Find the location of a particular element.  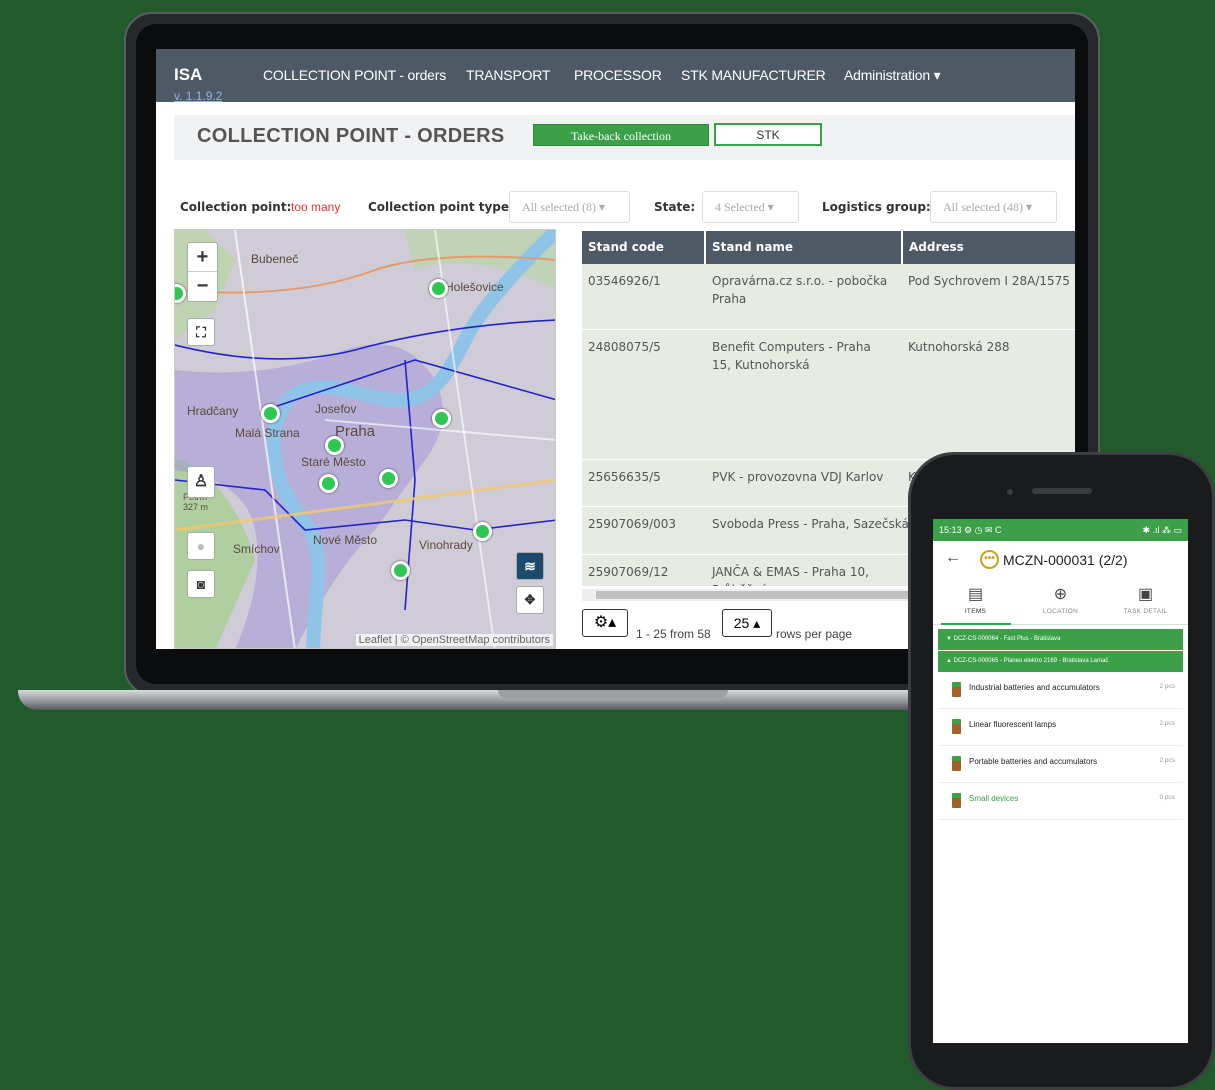

cell-stand-code: 03546926/1 is located at coordinates (624, 281).